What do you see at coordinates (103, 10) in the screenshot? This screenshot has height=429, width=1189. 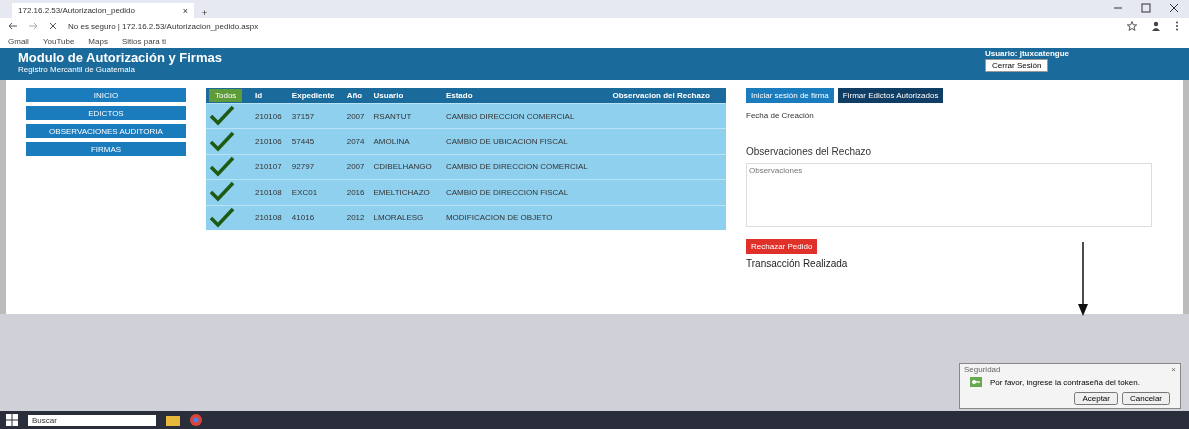 I see `browser-tab: 172.16.2.53/Autorizacion_pedido ×` at bounding box center [103, 10].